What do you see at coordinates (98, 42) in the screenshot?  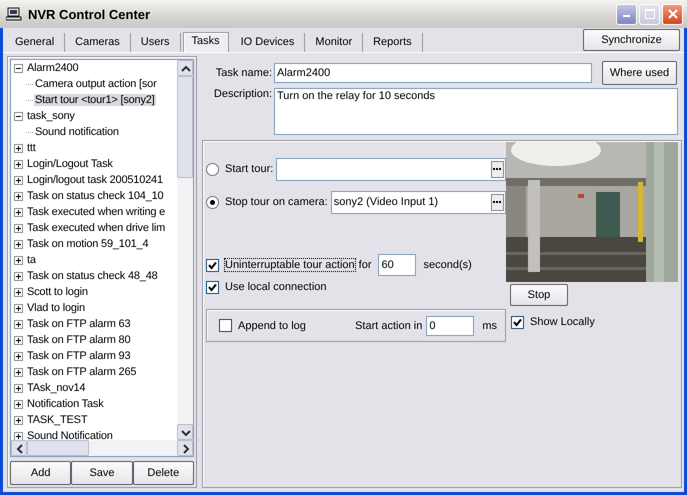 I see `tab: Cameras` at bounding box center [98, 42].